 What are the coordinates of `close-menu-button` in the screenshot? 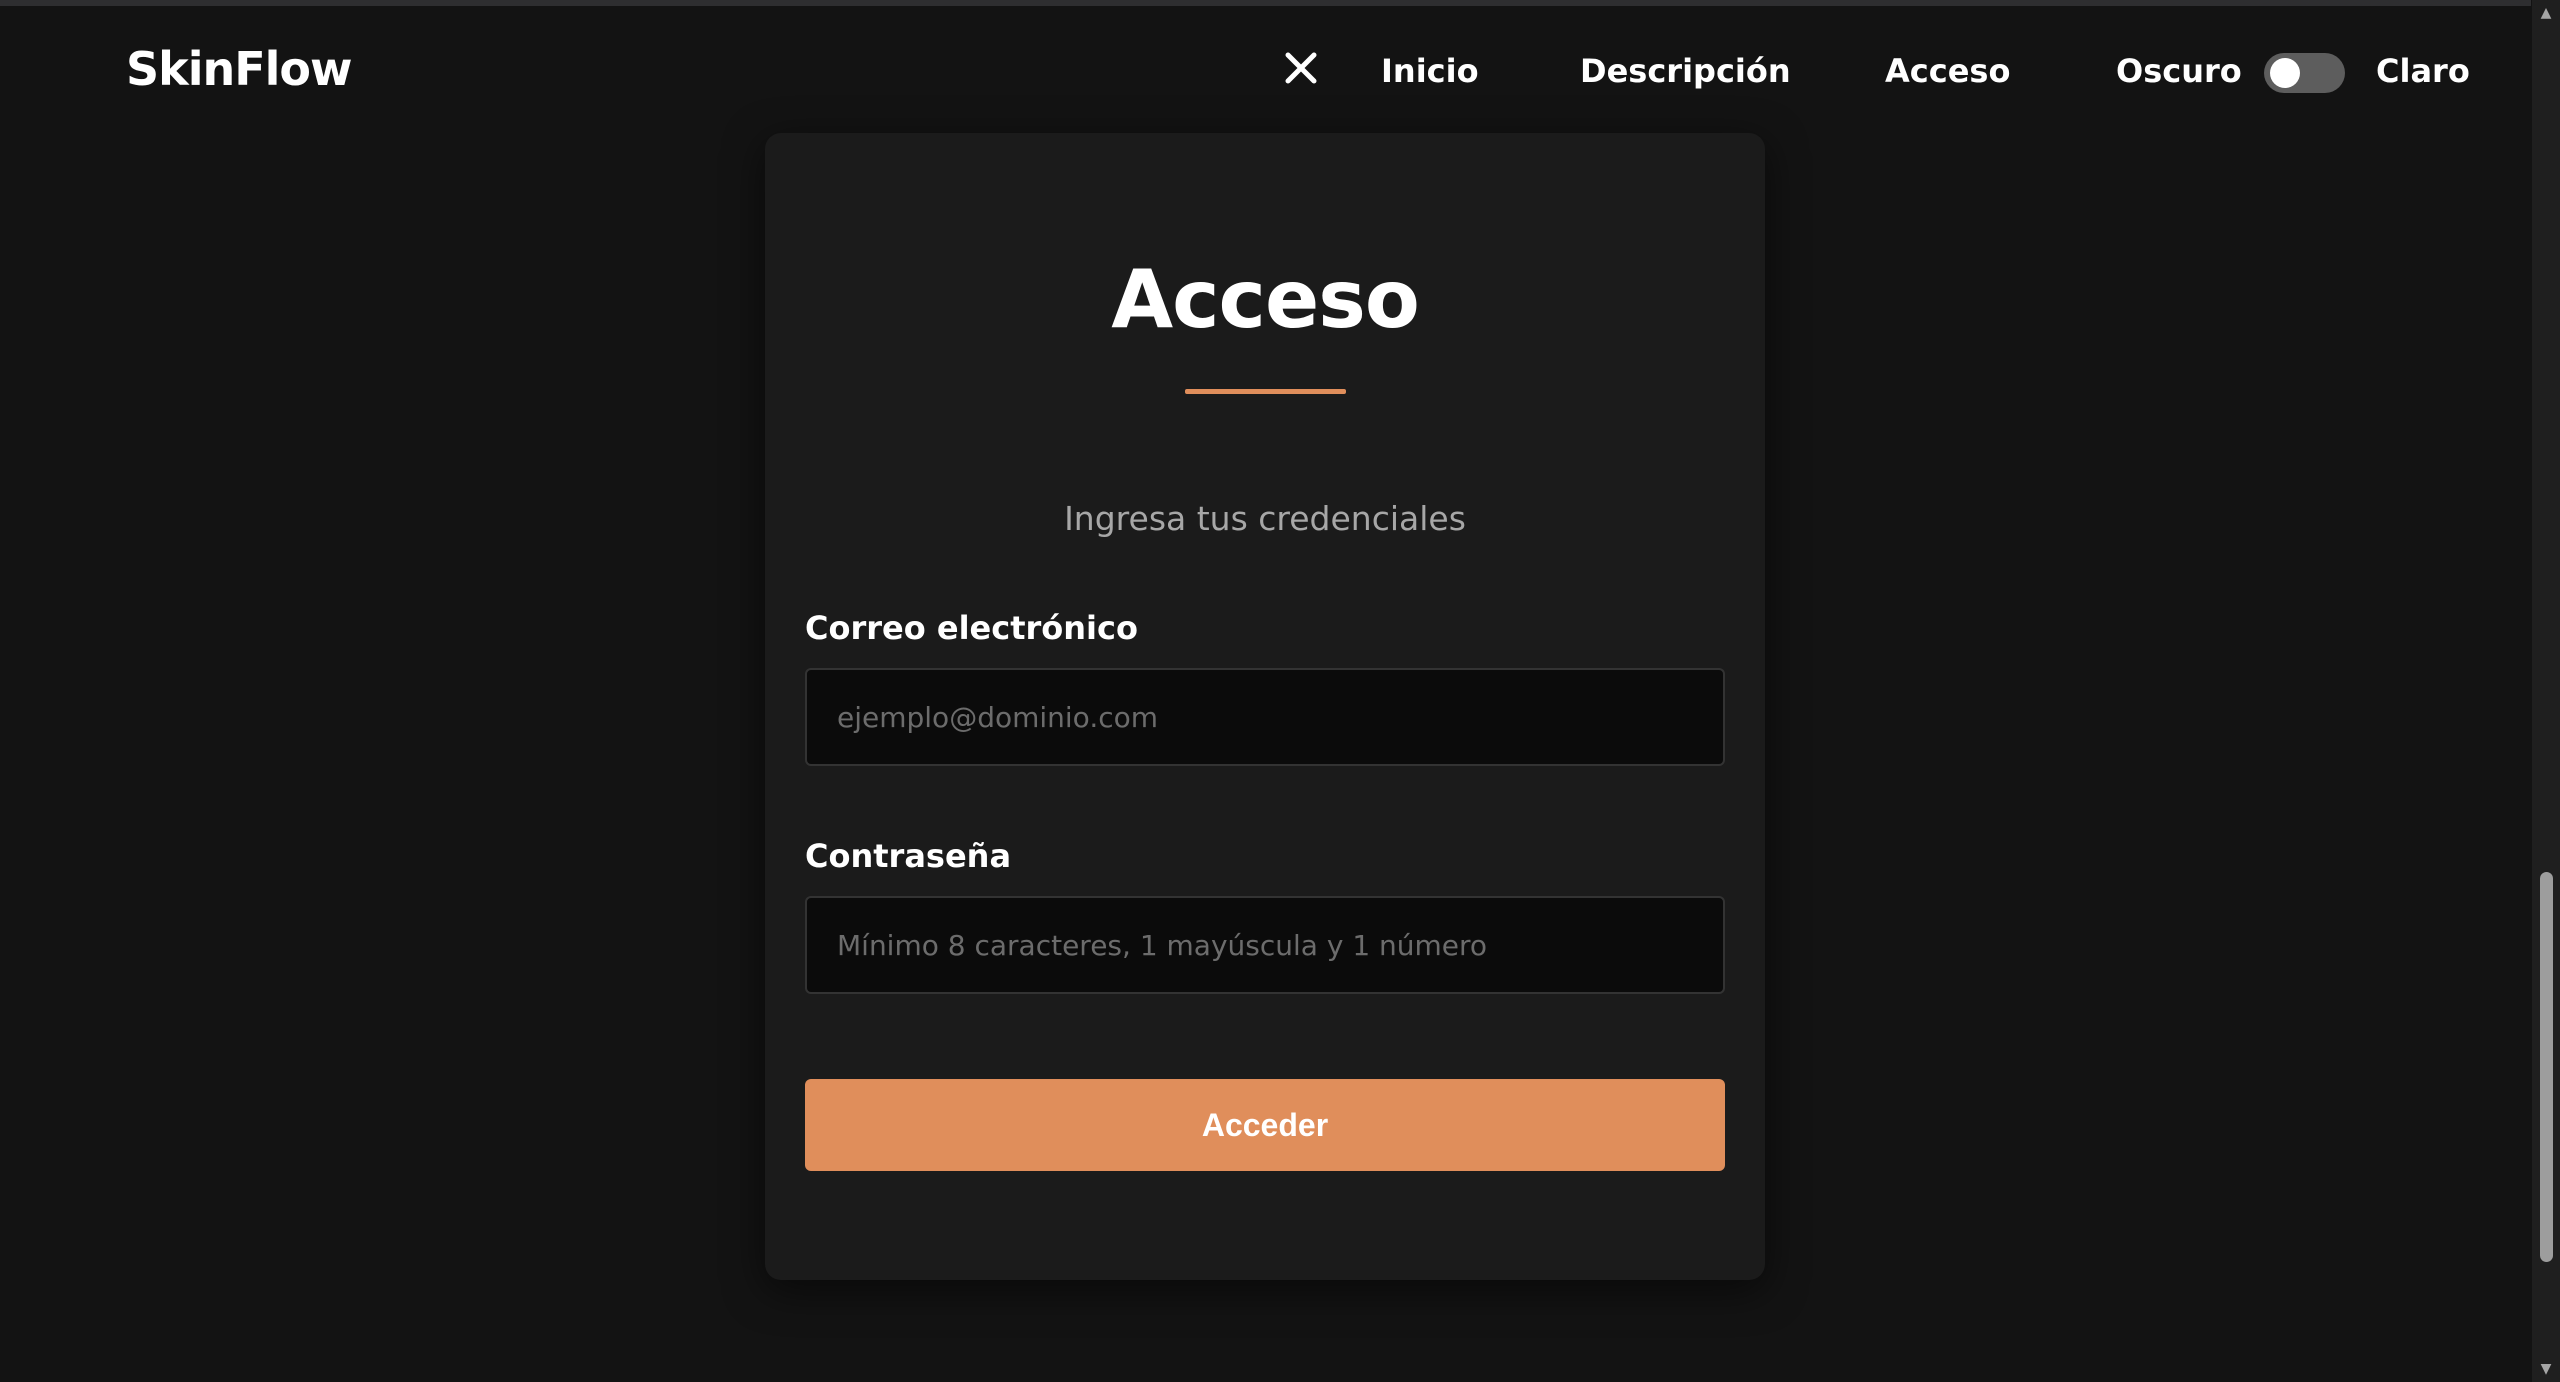 It's located at (1301, 68).